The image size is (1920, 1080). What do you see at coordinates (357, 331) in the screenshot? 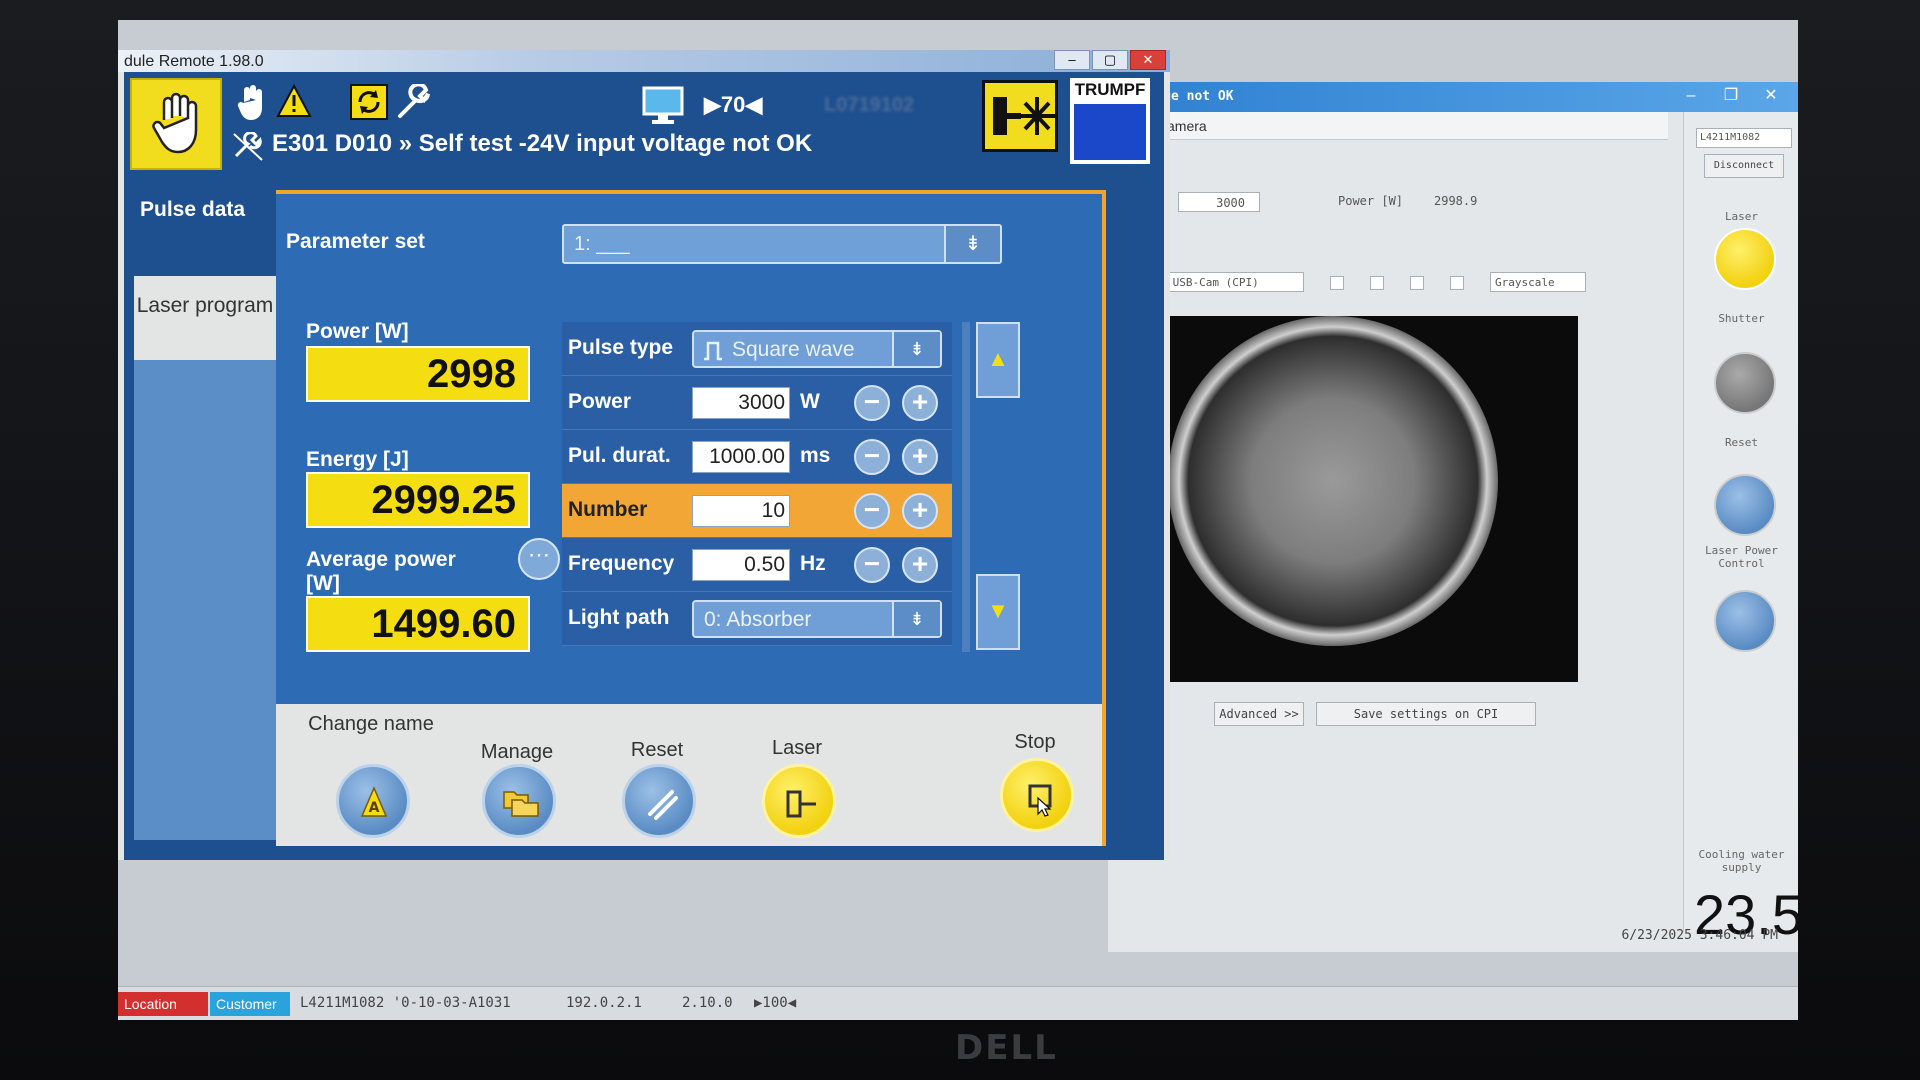
I see `power-readout-label: Power [W]` at bounding box center [357, 331].